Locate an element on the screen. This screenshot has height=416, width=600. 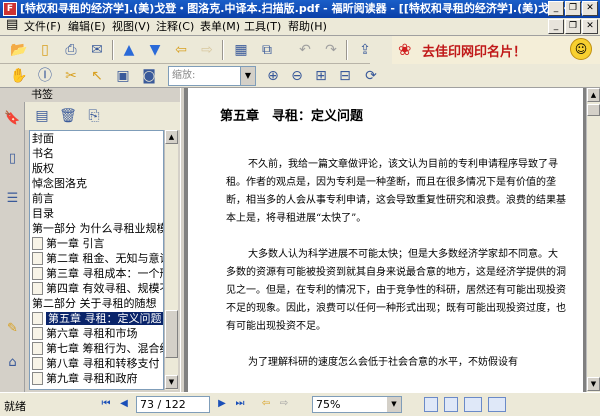
list-item: 目录 is located at coordinates (96, 213).